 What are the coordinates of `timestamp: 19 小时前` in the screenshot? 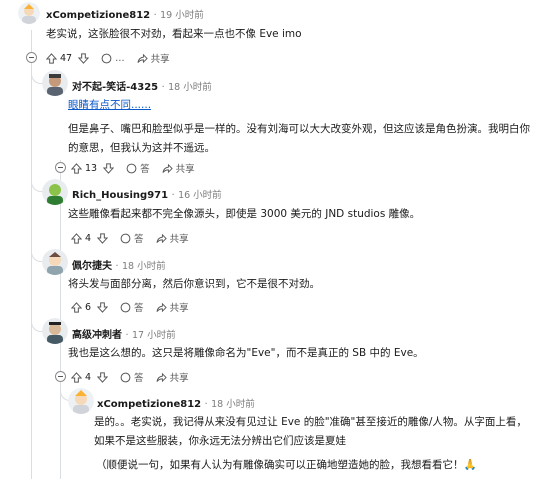 It's located at (182, 15).